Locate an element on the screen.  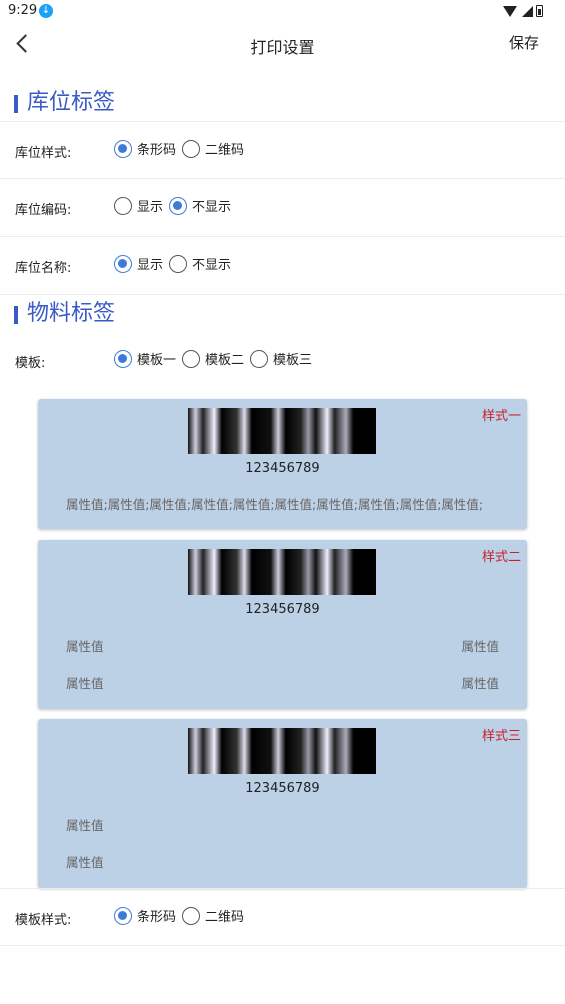
section-header-material: 物料标签 is located at coordinates (282, 315).